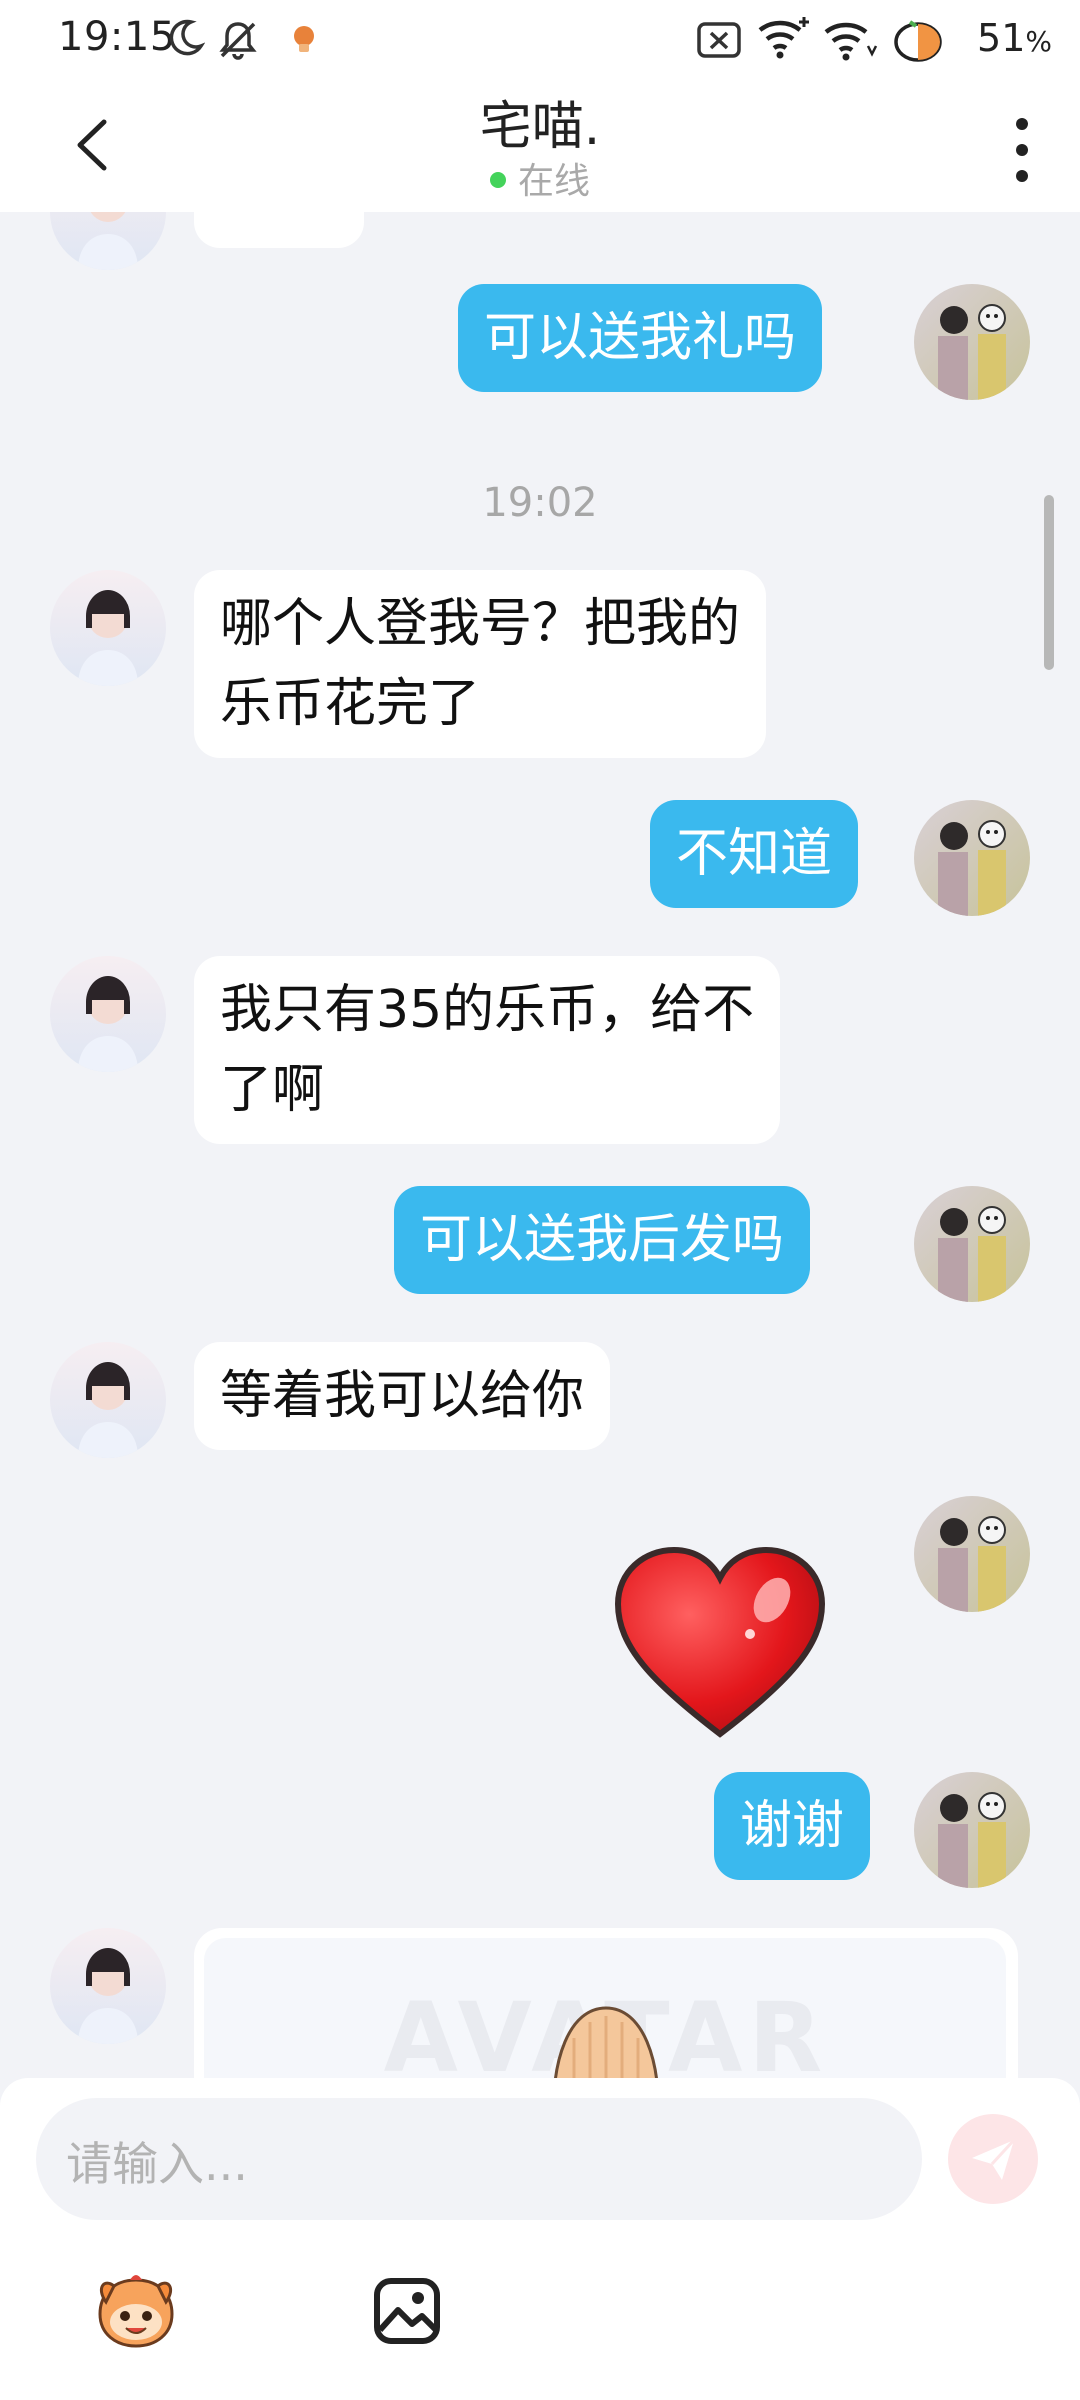  Describe the element at coordinates (117, 37) in the screenshot. I see `status-time: 19:15` at that location.